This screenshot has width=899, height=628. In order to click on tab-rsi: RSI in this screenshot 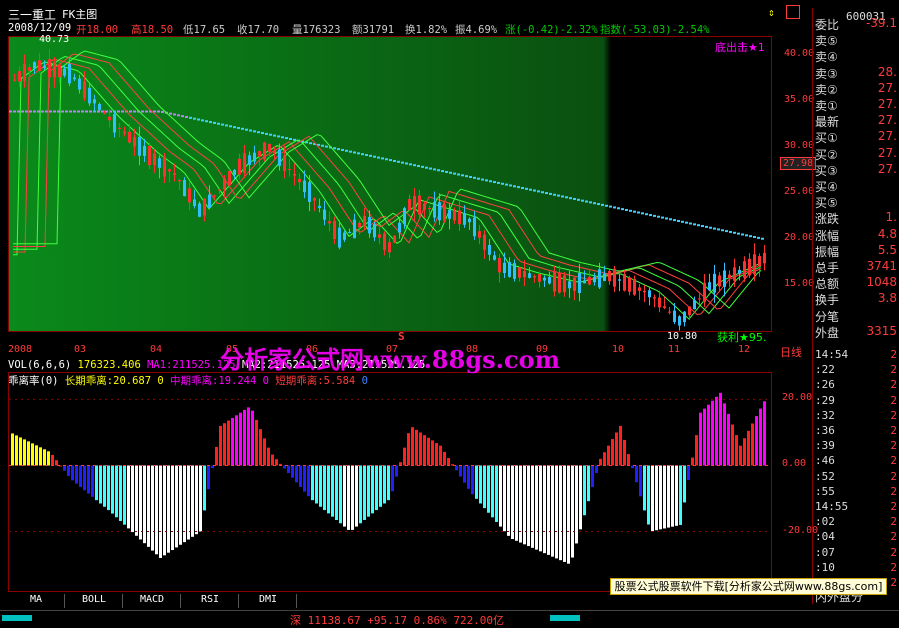, I will do `click(210, 601)`.